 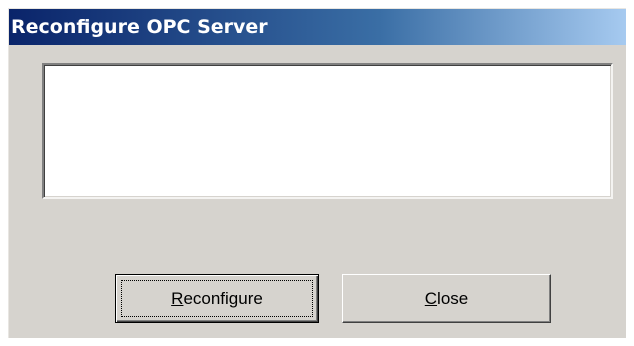 What do you see at coordinates (453, 298) in the screenshot?
I see `close-label-rest: lose` at bounding box center [453, 298].